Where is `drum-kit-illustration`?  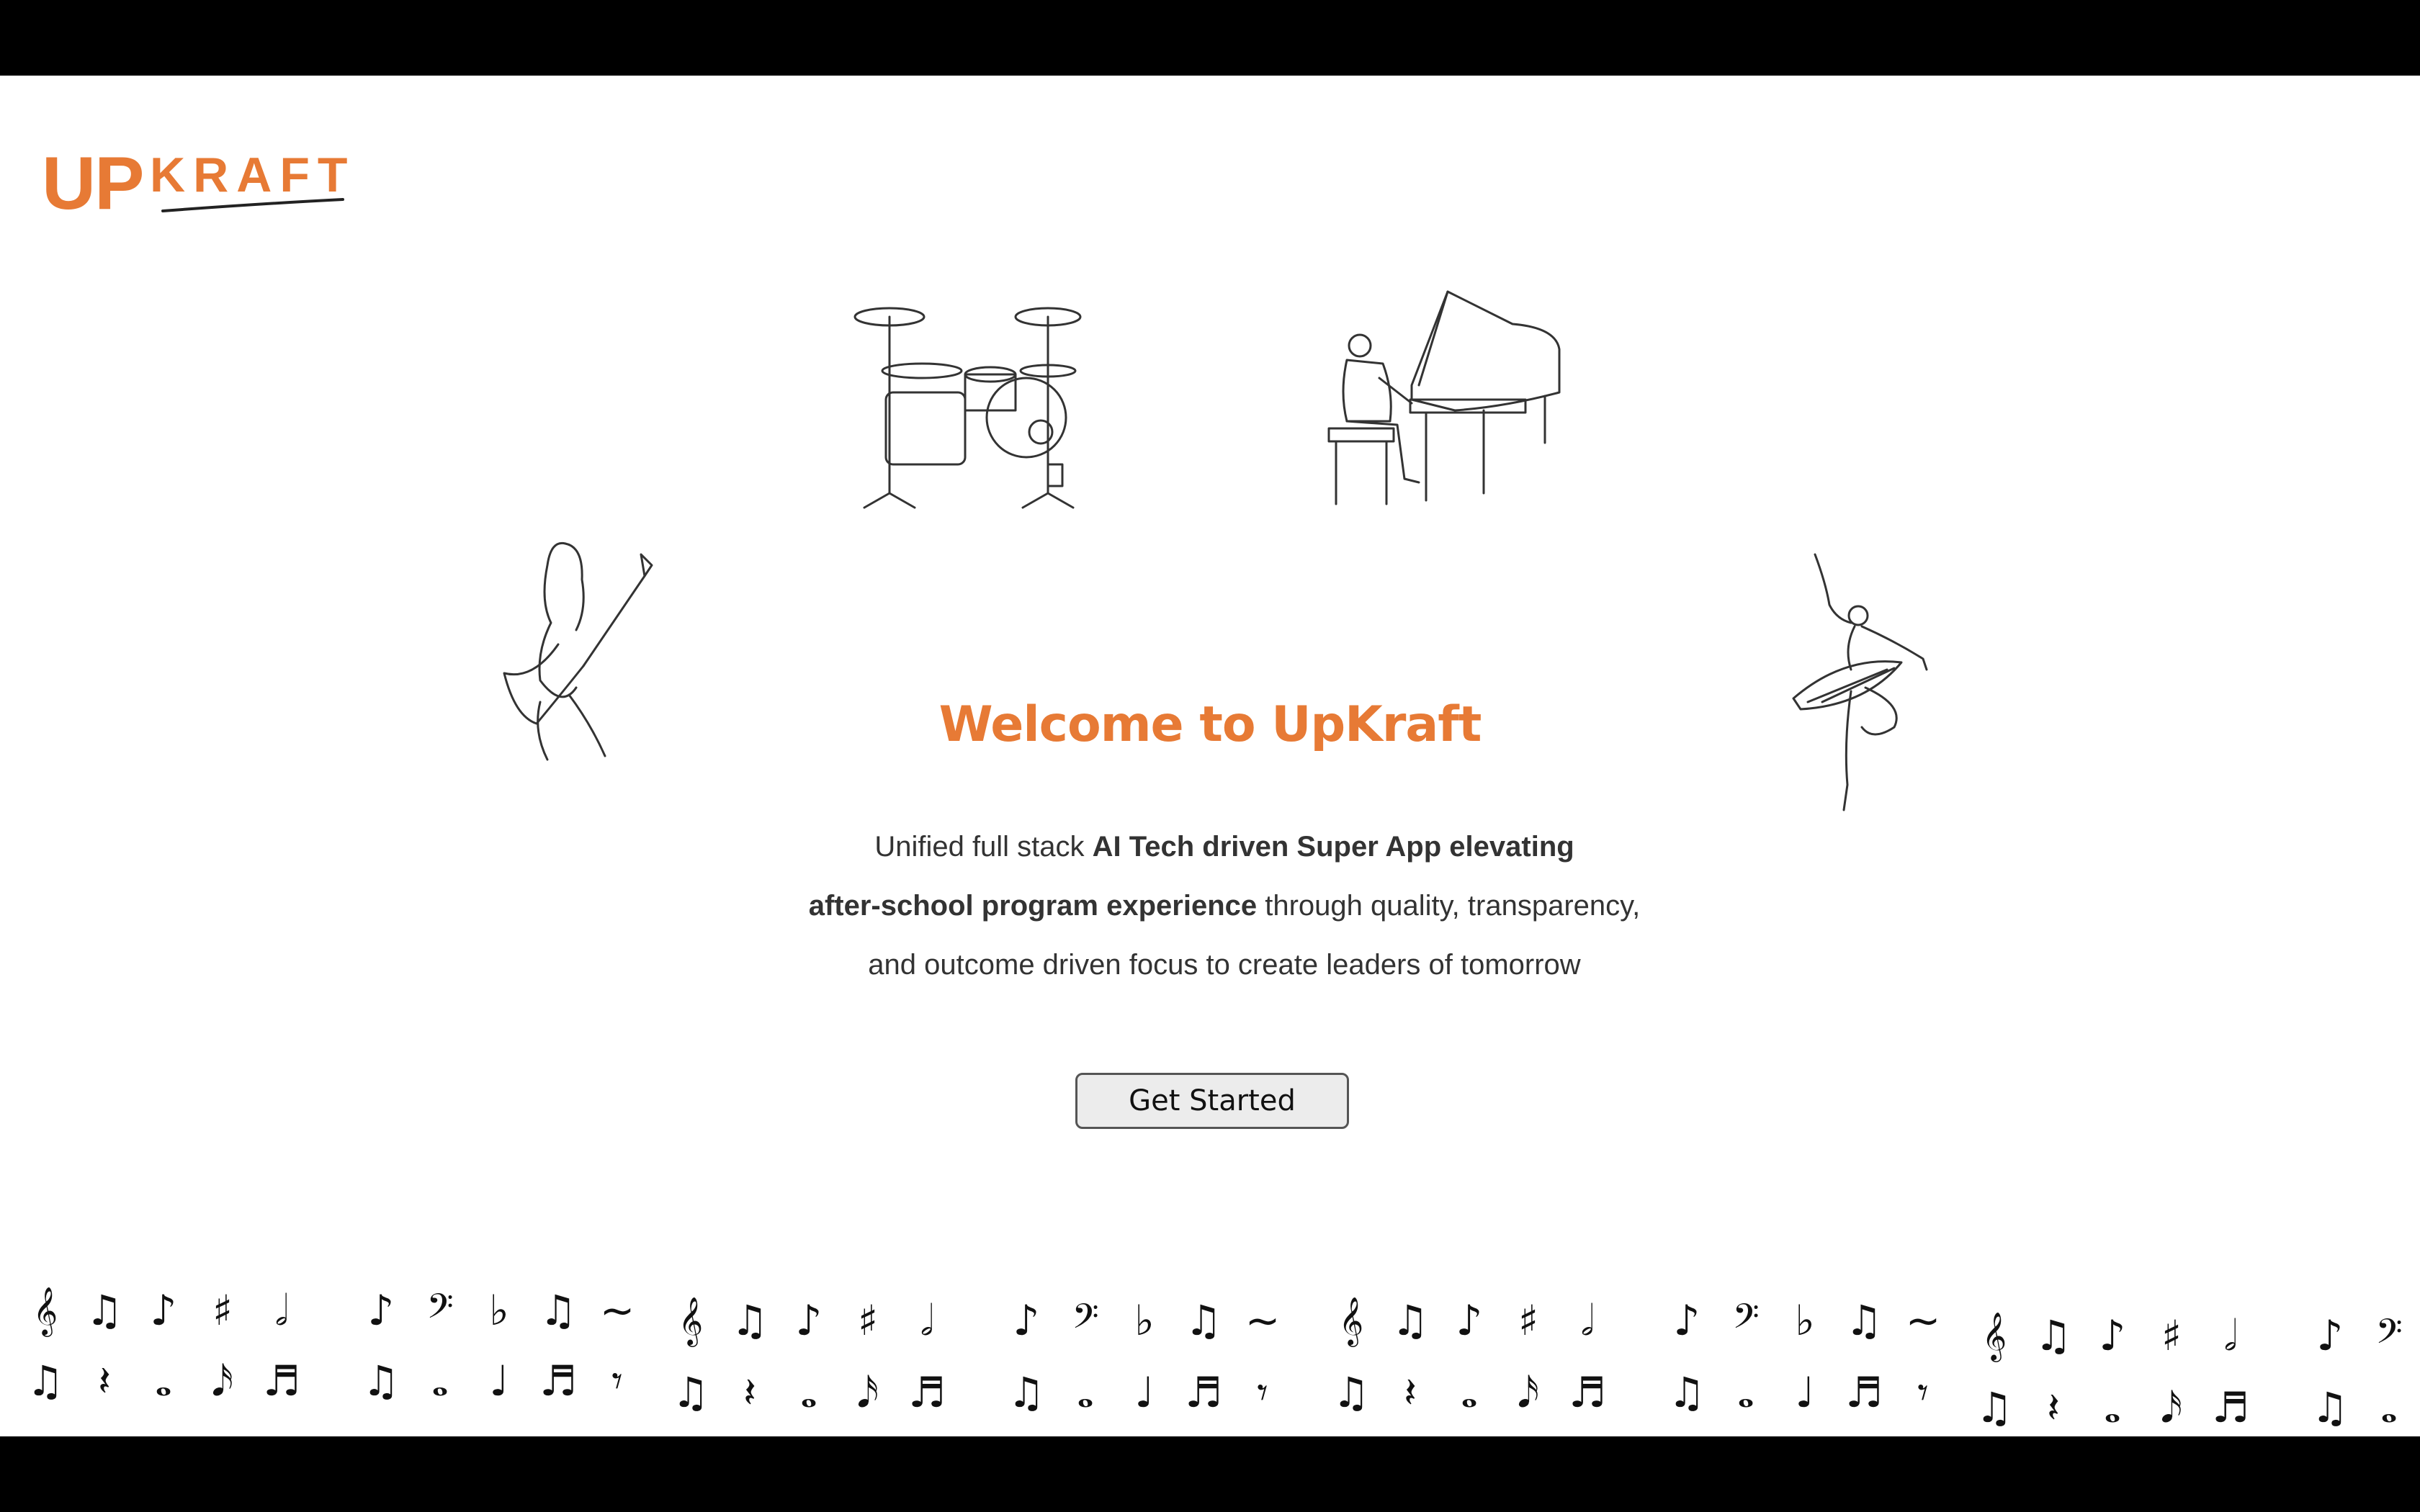
drum-kit-illustration is located at coordinates (969, 400).